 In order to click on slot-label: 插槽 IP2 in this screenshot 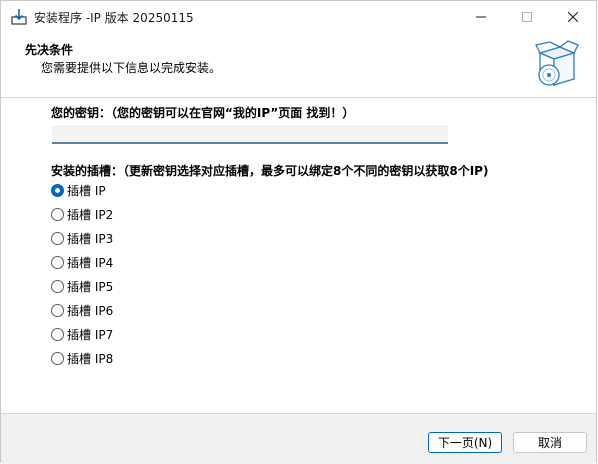, I will do `click(90, 214)`.